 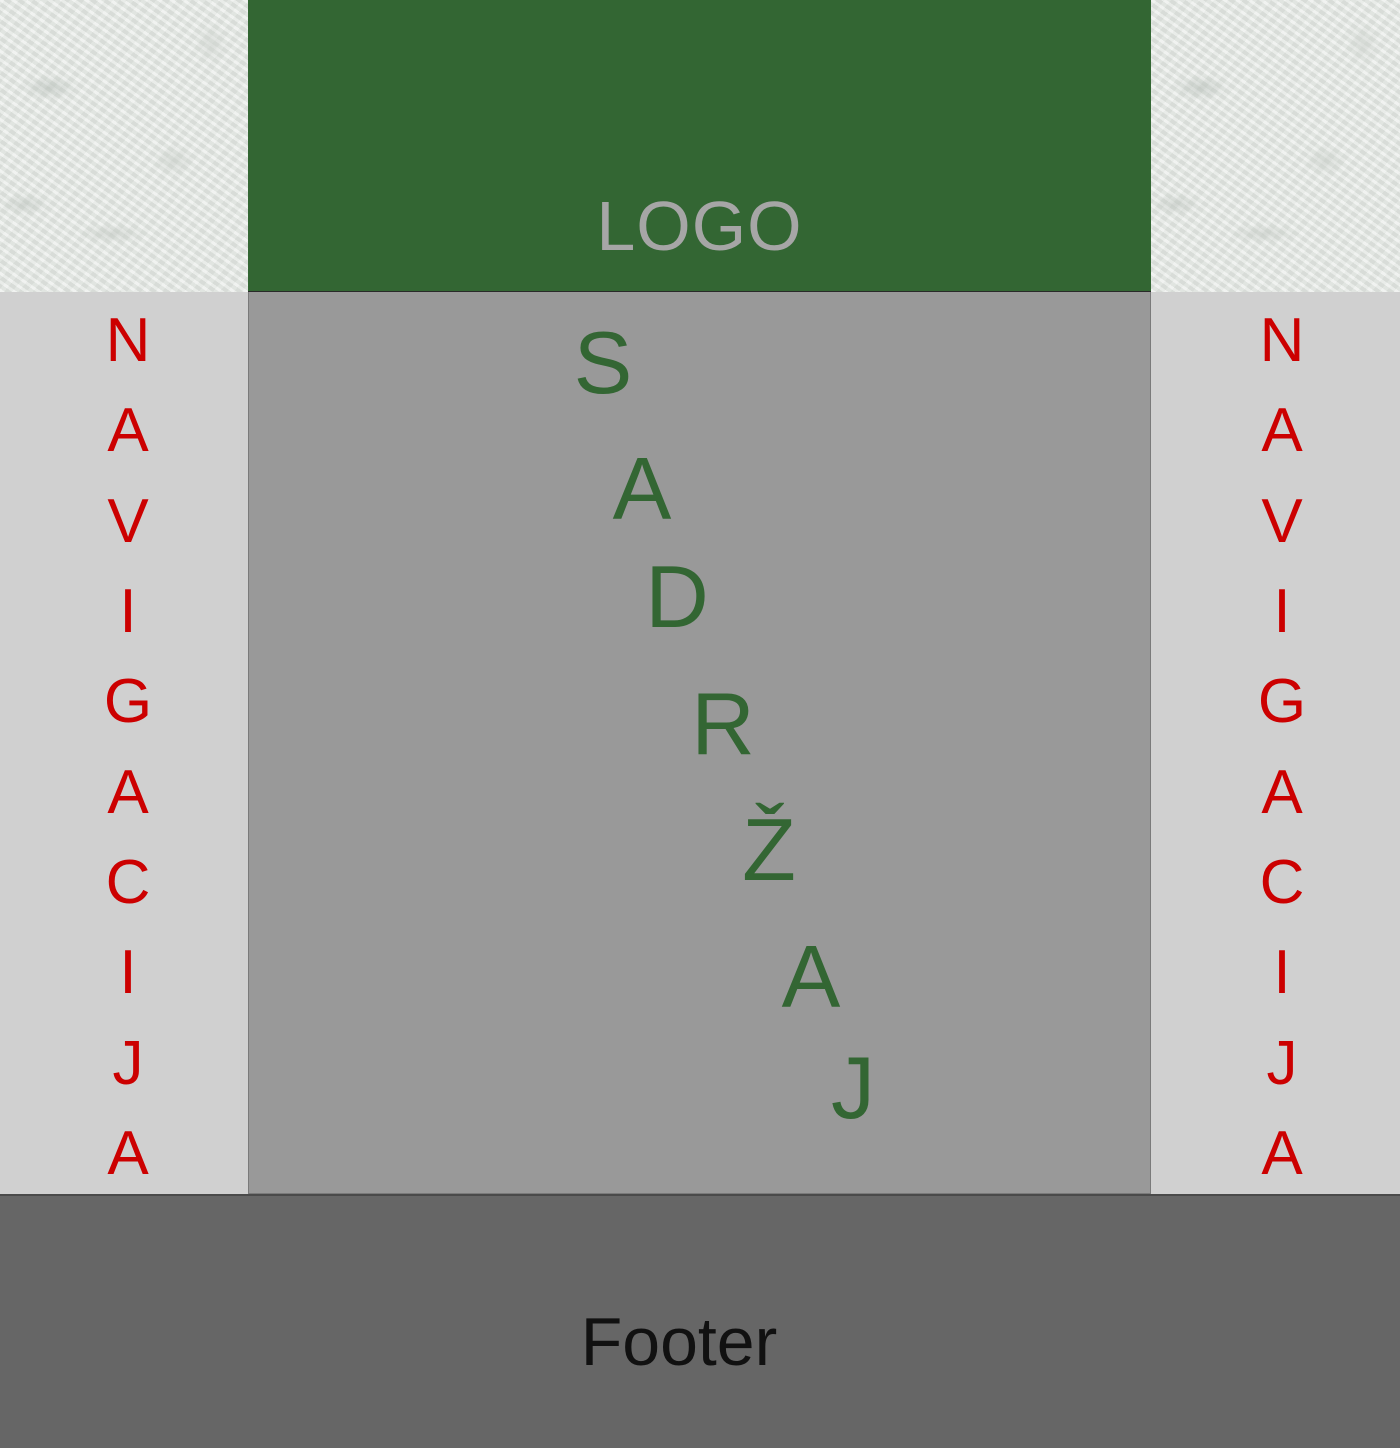 What do you see at coordinates (723, 723) in the screenshot?
I see `content-letter: R` at bounding box center [723, 723].